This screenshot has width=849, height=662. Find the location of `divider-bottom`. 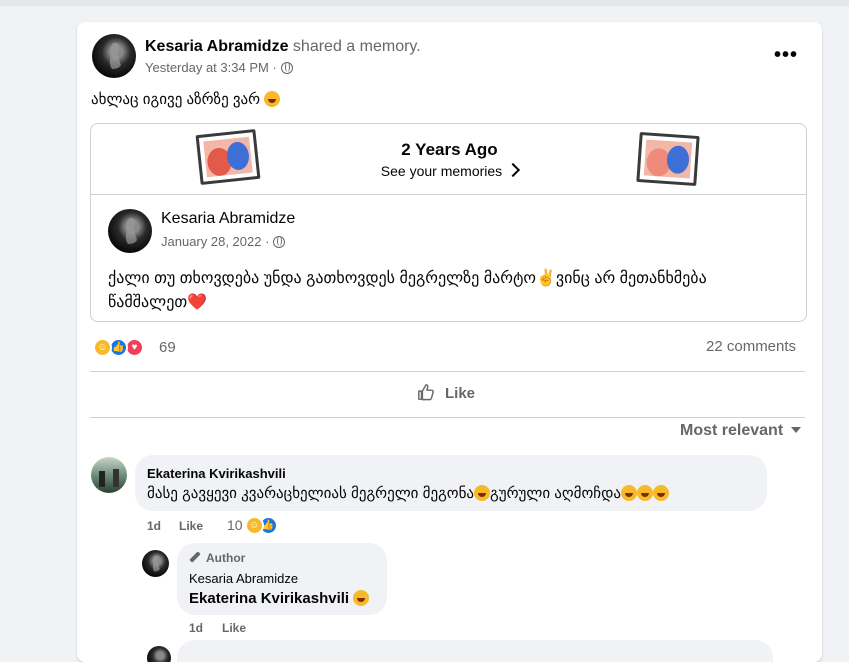

divider-bottom is located at coordinates (447, 417).